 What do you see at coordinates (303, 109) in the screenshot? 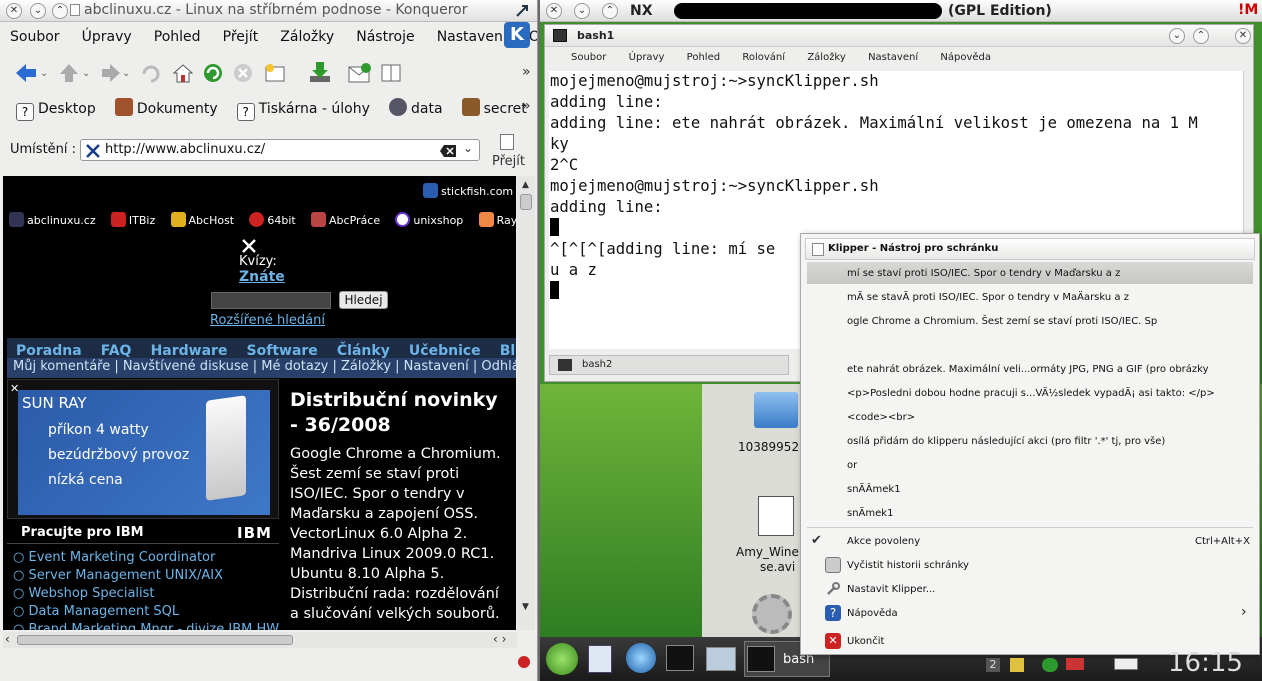
I see `bookmark-tiskarna: ? Tiskárna - úlohy` at bounding box center [303, 109].